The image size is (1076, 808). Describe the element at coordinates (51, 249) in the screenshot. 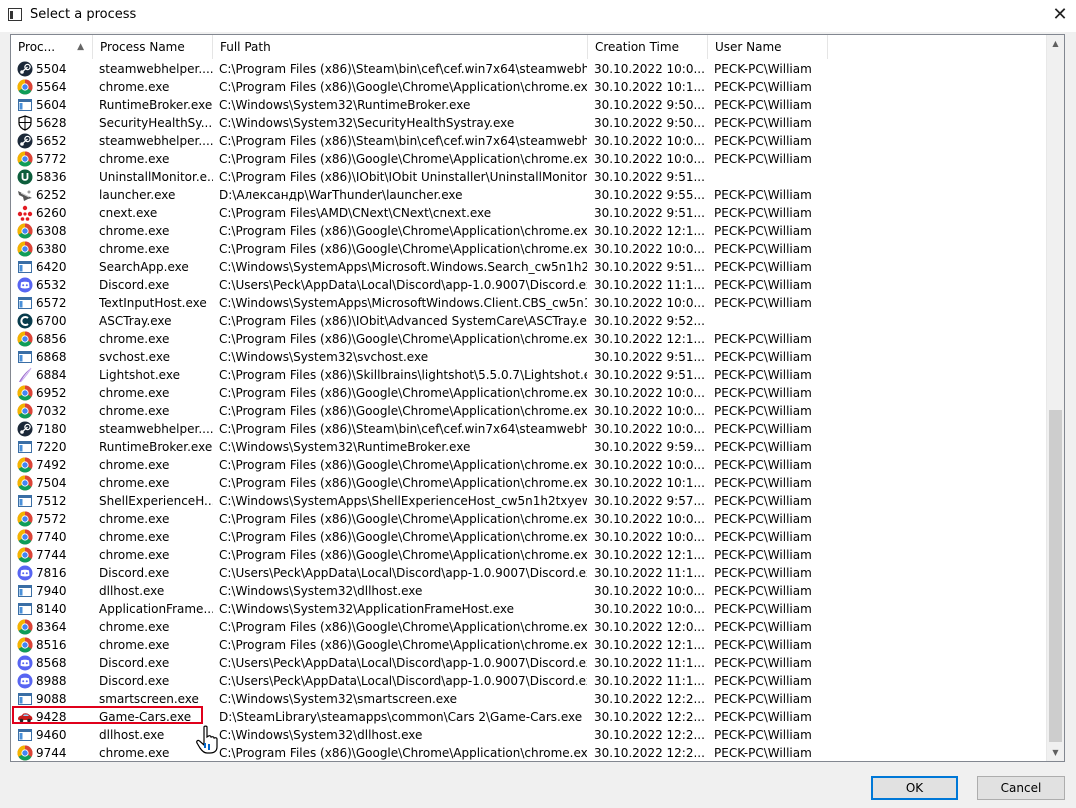

I see `process-id: 6380` at that location.